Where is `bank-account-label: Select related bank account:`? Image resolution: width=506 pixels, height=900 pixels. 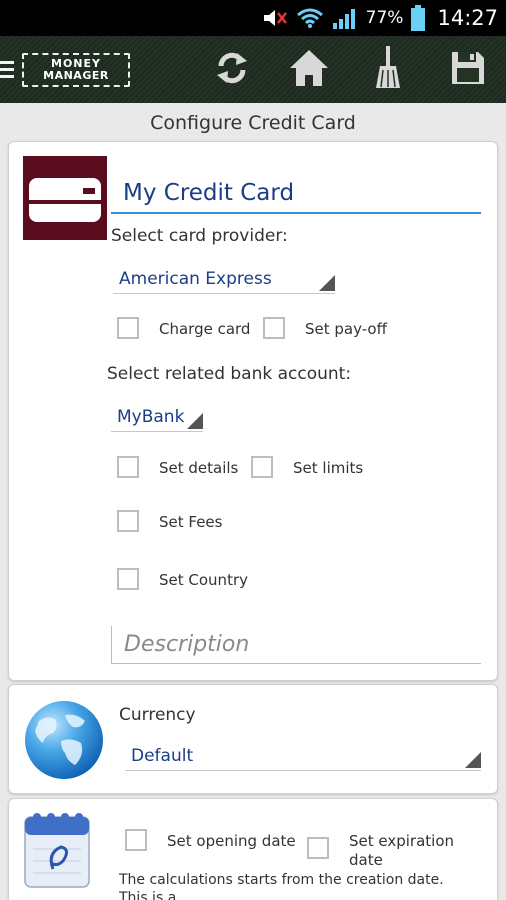 bank-account-label: Select related bank account: is located at coordinates (229, 374).